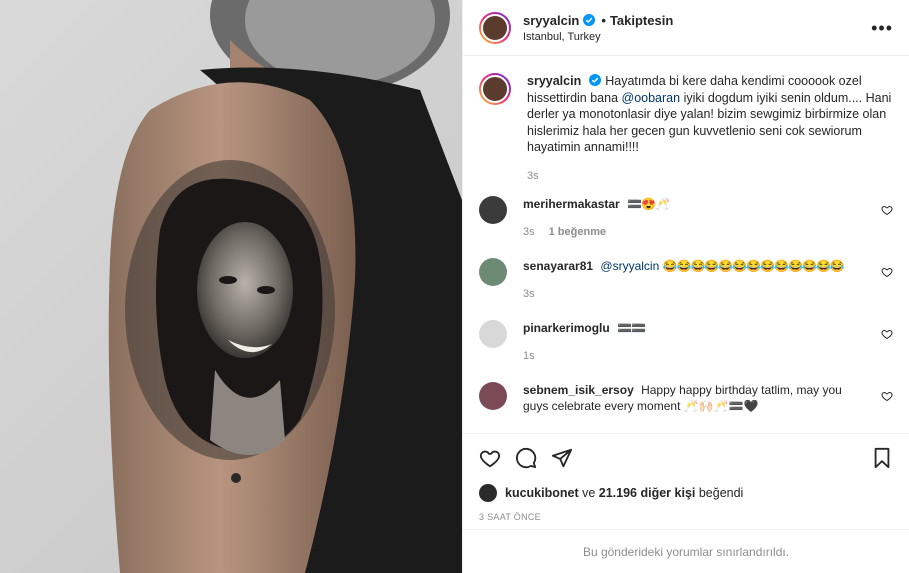 The width and height of the screenshot is (909, 573). I want to click on comment-bubble-icon, so click(526, 458).